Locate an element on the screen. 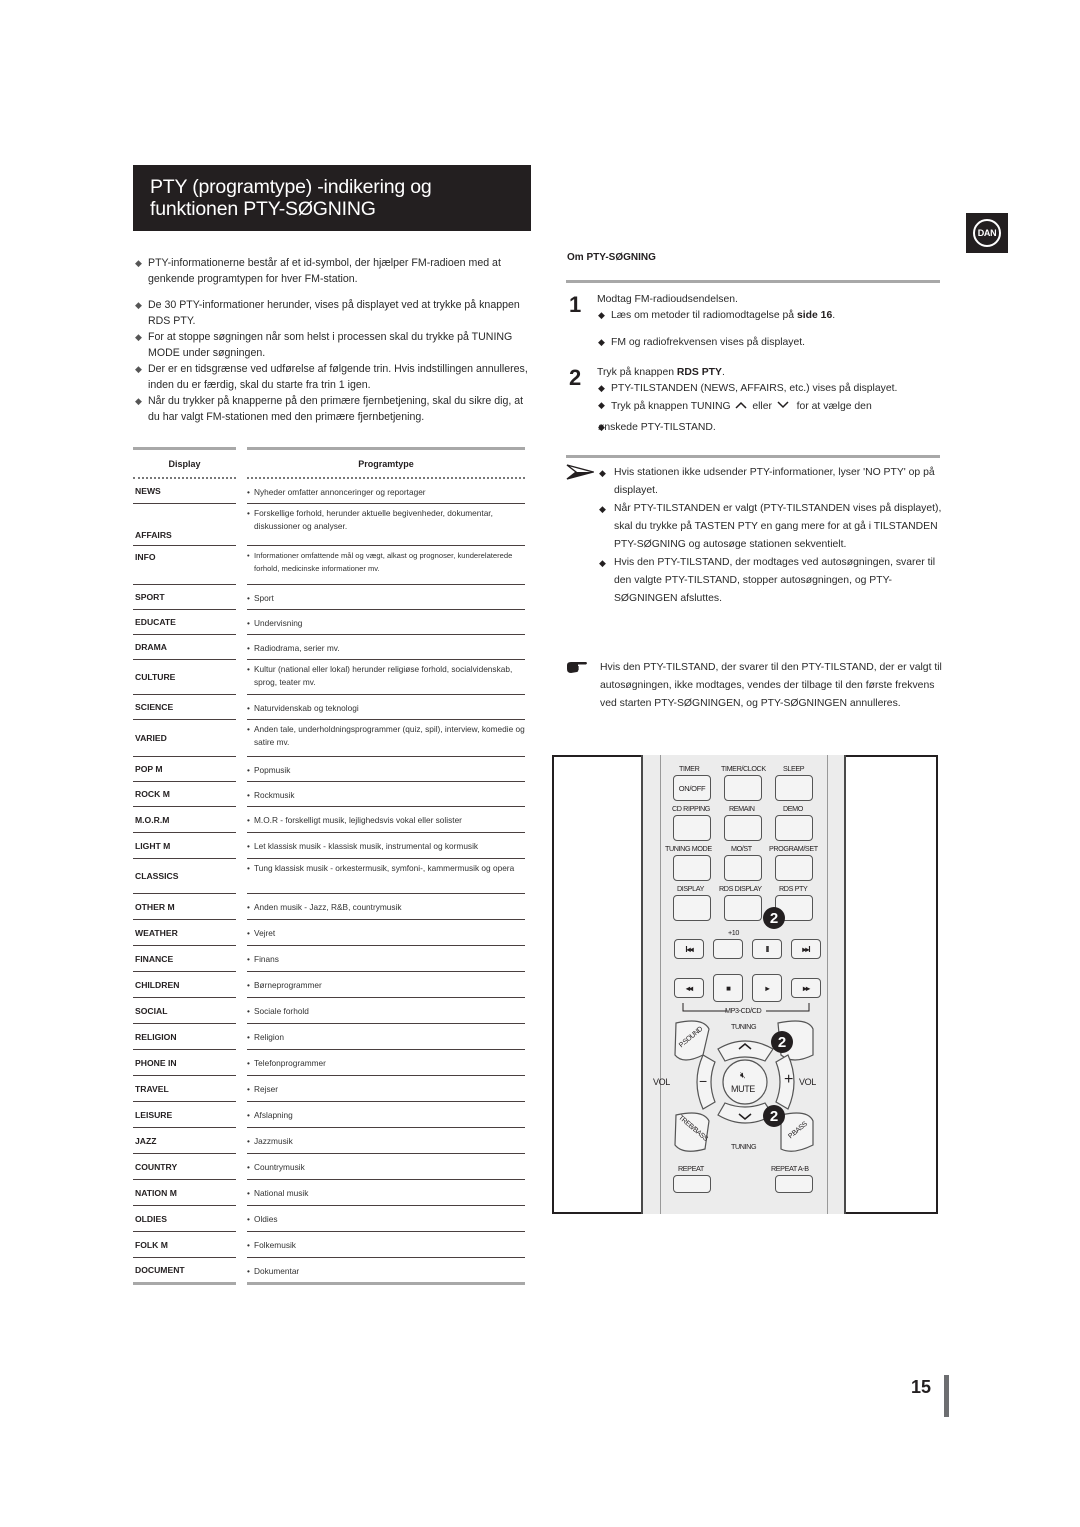  cell-display: OLDIES is located at coordinates (151, 1218).